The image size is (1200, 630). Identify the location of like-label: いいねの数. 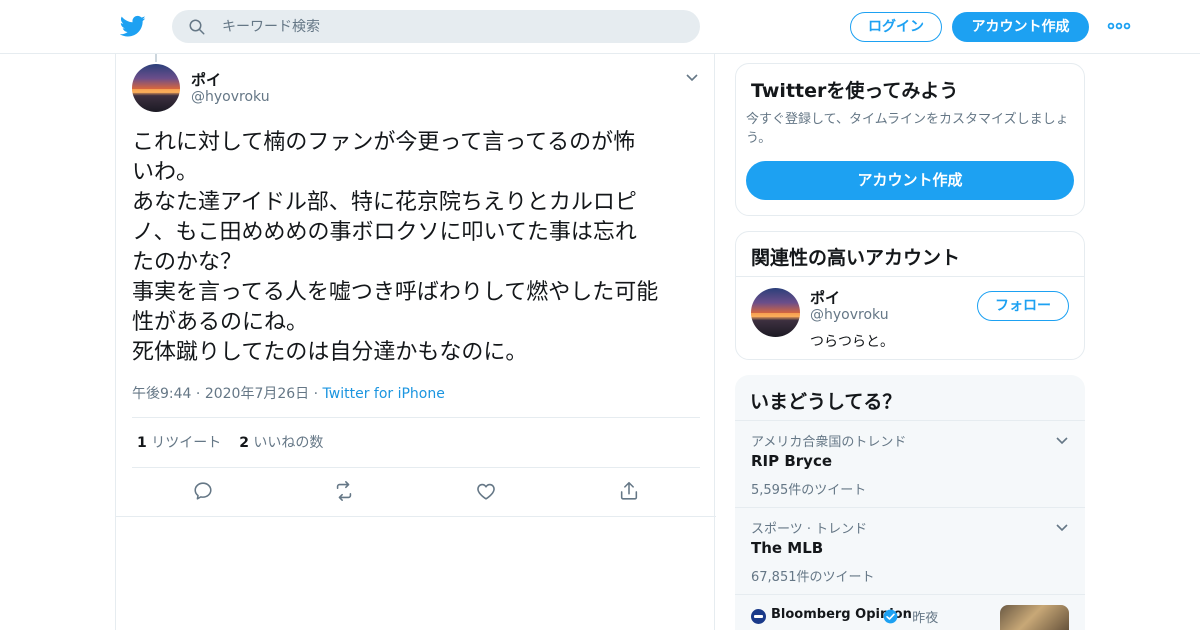
(288, 443).